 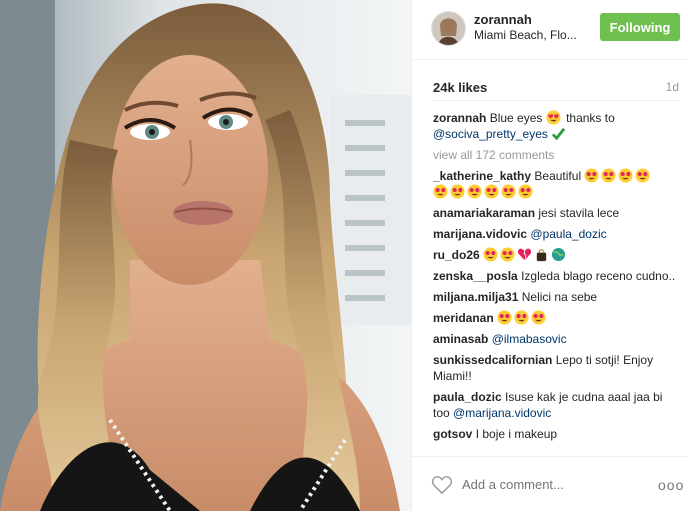 I want to click on post-username: zorannah, so click(x=503, y=19).